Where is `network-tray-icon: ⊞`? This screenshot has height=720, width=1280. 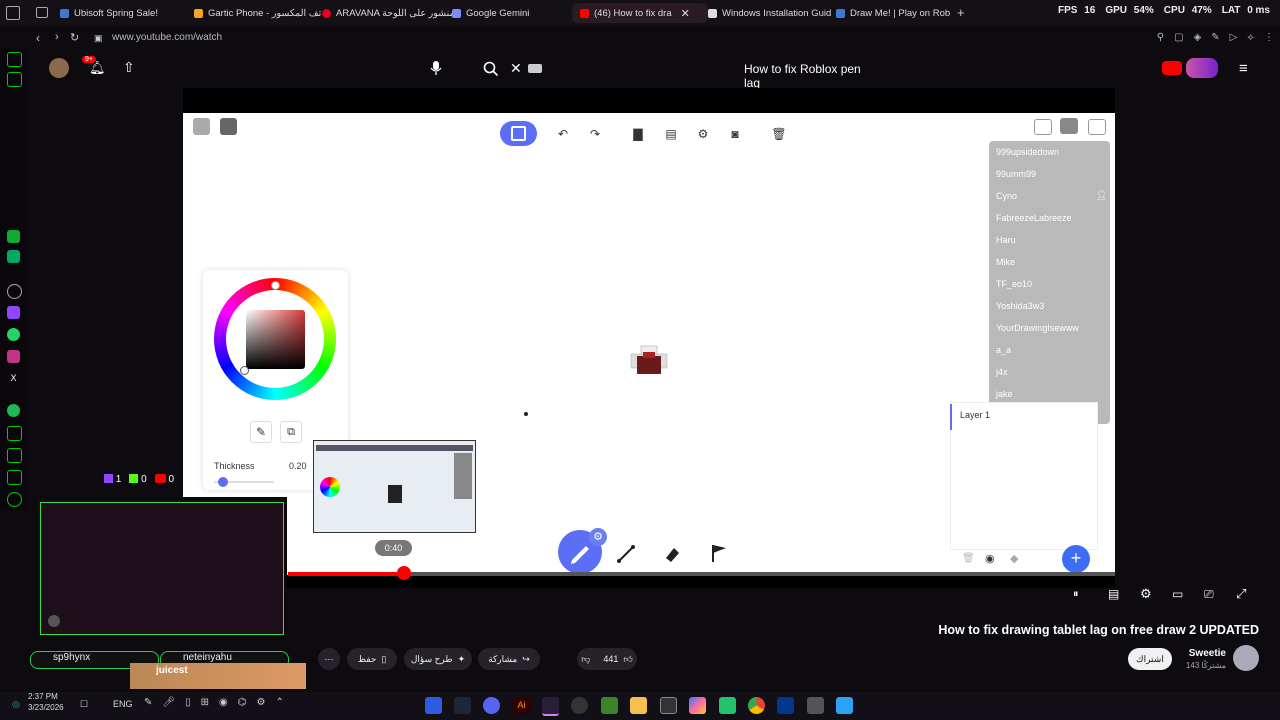 network-tray-icon: ⊞ is located at coordinates (205, 702).